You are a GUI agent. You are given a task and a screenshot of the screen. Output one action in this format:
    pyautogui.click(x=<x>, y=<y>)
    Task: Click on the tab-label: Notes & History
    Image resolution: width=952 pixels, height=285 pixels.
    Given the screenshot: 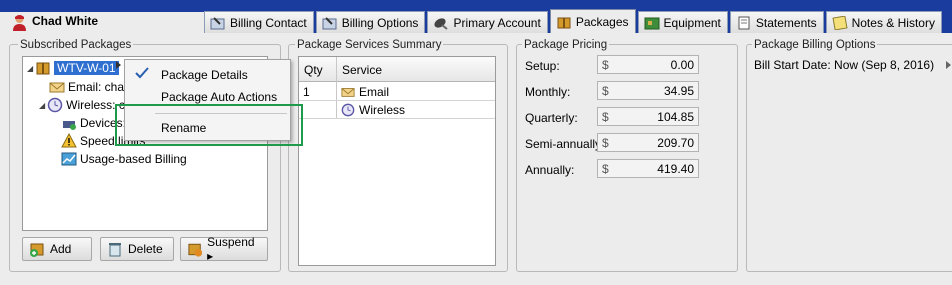 What is the action you would take?
    pyautogui.click(x=893, y=22)
    